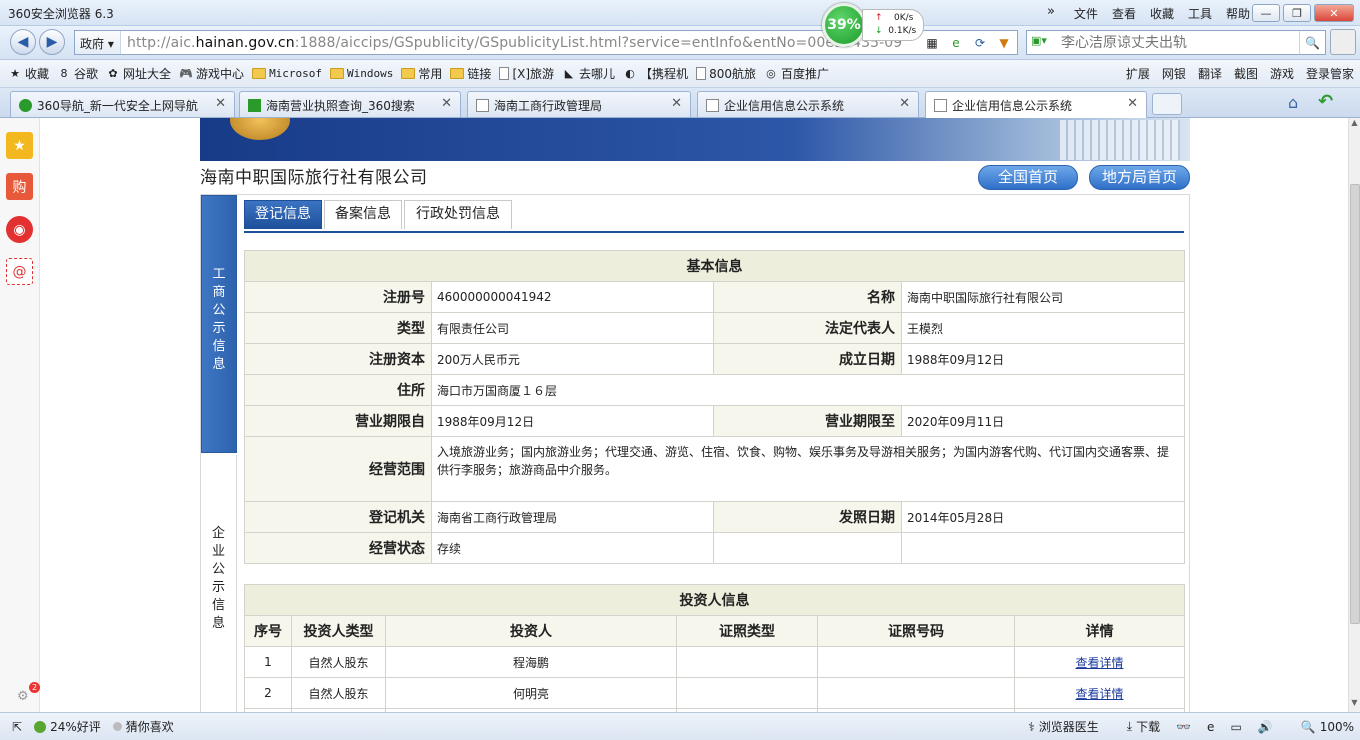  I want to click on tab-360-nav: 360导航_新一代安全上网导航 ✕, so click(122, 104).